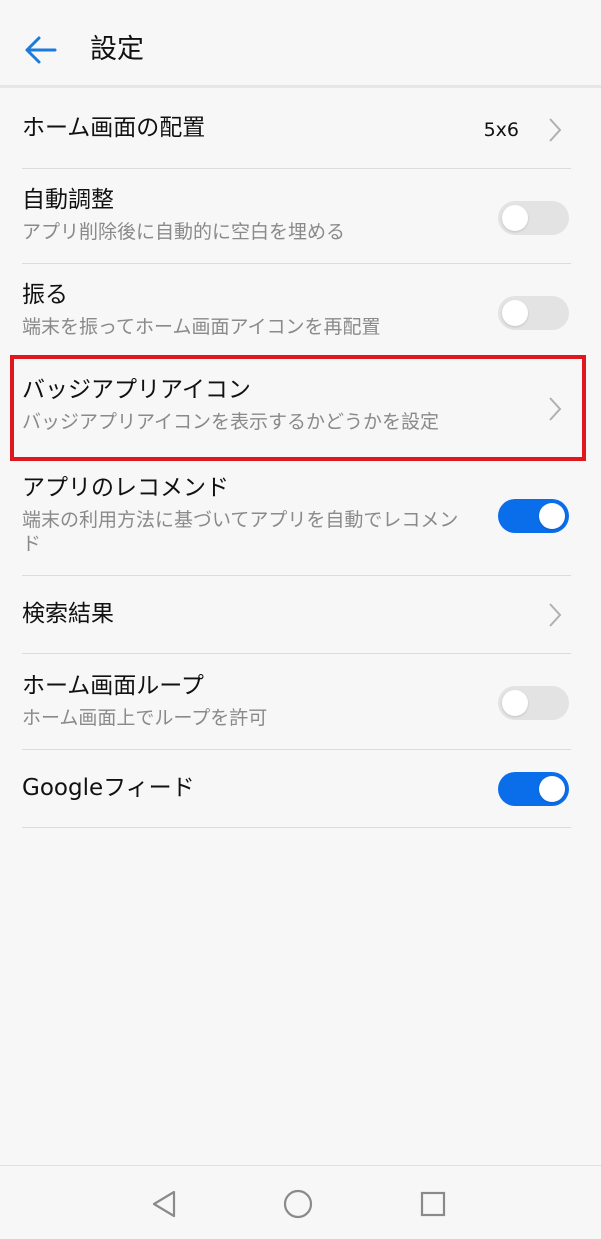 Image resolution: width=601 pixels, height=1239 pixels. I want to click on setting-title: ホーム画面ループ, so click(113, 686).